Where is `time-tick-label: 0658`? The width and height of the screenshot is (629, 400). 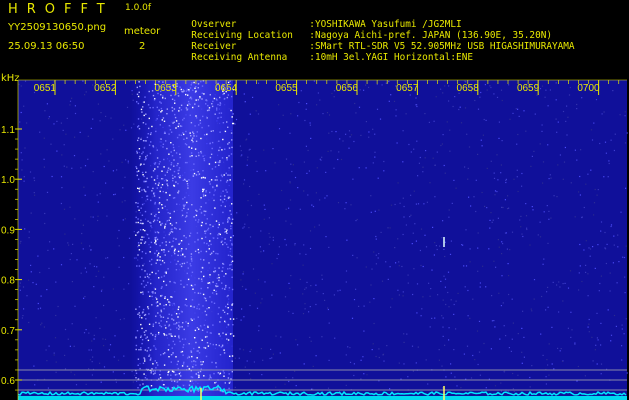
time-tick-label: 0658 is located at coordinates (468, 88).